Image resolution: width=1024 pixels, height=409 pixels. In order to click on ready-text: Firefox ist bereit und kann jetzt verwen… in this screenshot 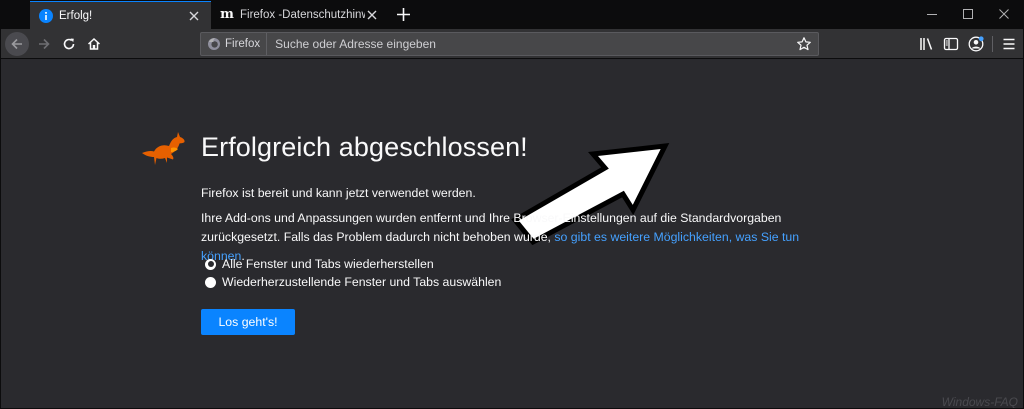, I will do `click(338, 193)`.